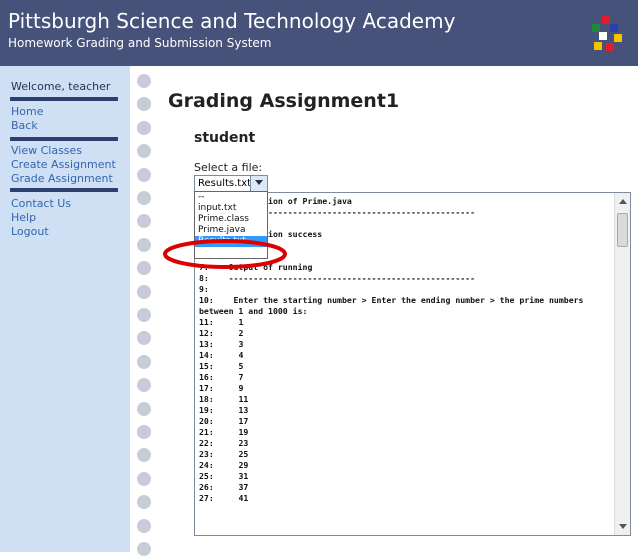 Image resolution: width=638 pixels, height=556 pixels. What do you see at coordinates (206, 432) in the screenshot?
I see `line-number: 21:` at bounding box center [206, 432].